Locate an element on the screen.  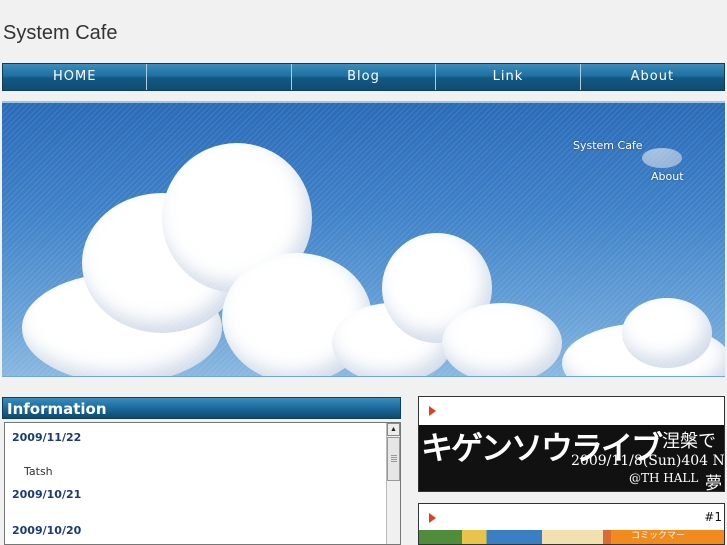
scroll-up-arrow-icon: ▲ is located at coordinates (393, 429).